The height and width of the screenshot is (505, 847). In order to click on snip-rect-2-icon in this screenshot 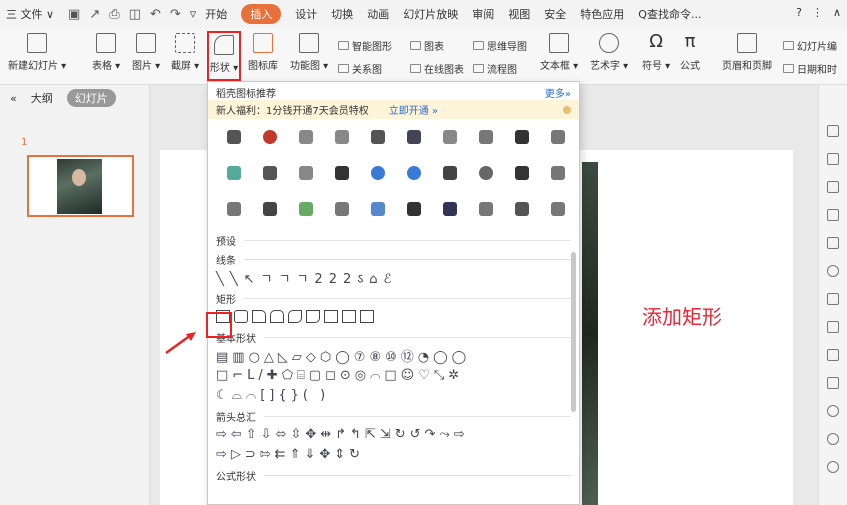, I will do `click(277, 316)`.